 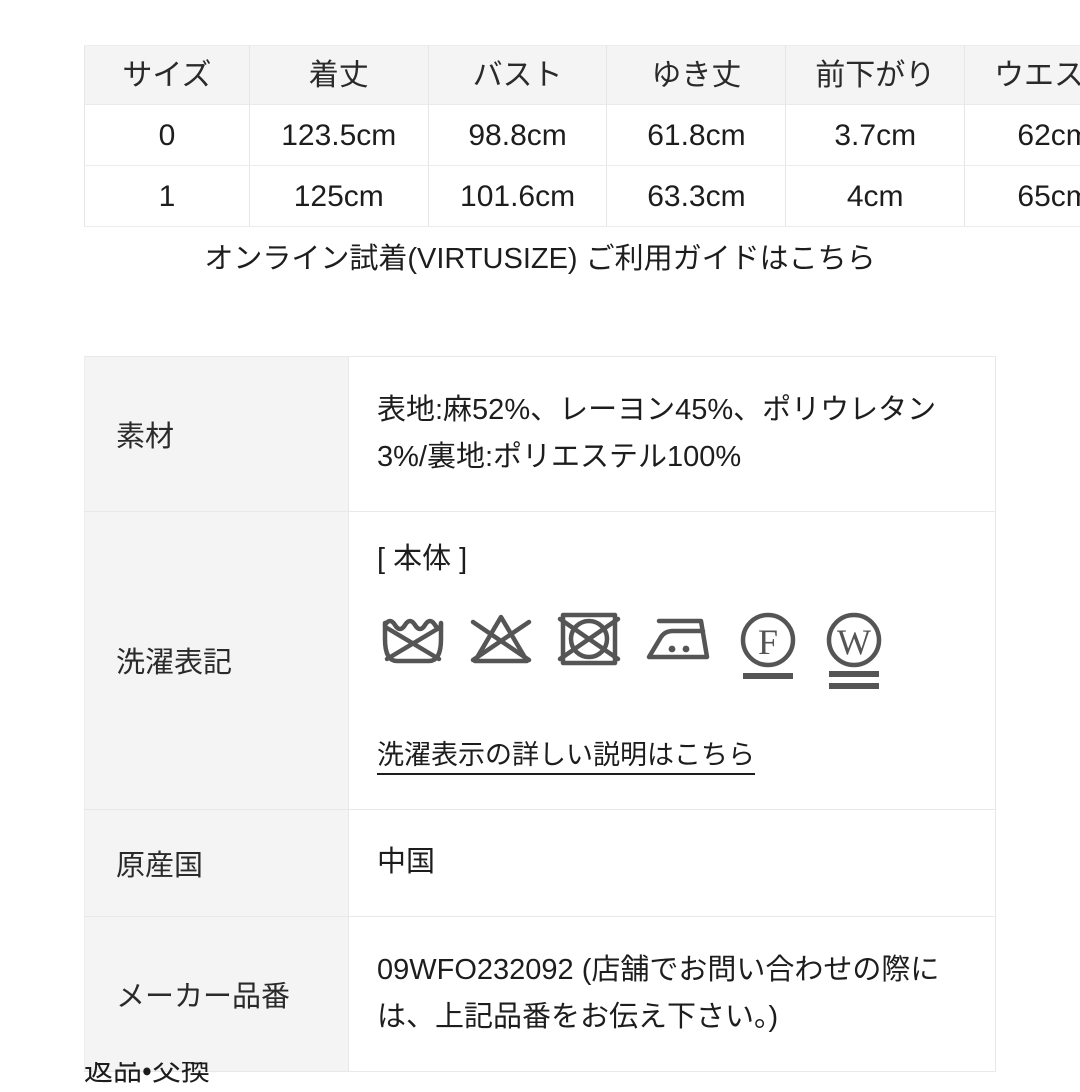 I want to click on size-chart-cell: 125cm, so click(x=338, y=196).